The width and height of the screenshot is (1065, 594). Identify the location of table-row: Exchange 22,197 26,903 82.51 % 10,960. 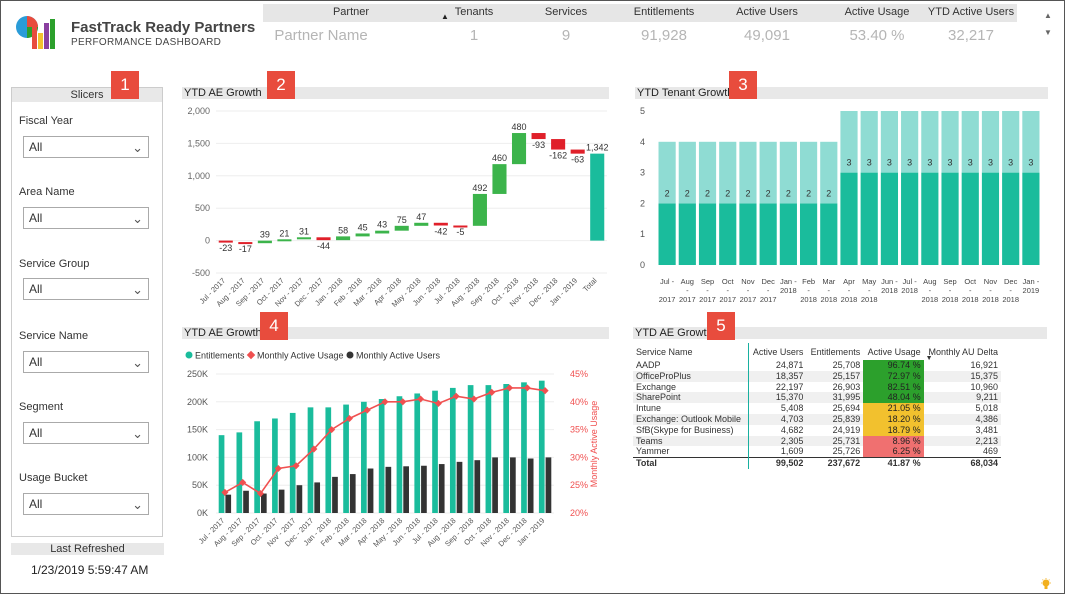
(817, 387).